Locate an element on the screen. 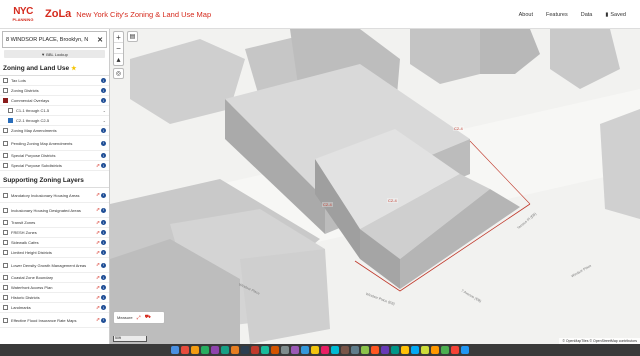 The width and height of the screenshot is (640, 356). layer-item: Historic Districts ⇗ i is located at coordinates (54, 298).